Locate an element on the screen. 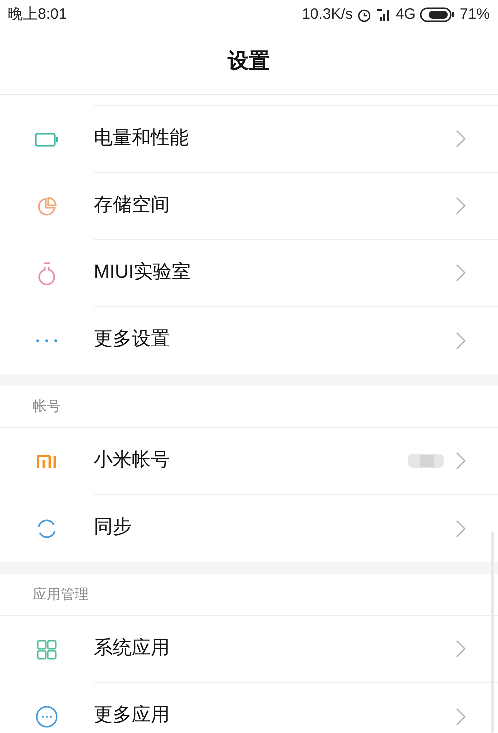 Image resolution: width=498 pixels, height=733 pixels. alarm-icon is located at coordinates (364, 15).